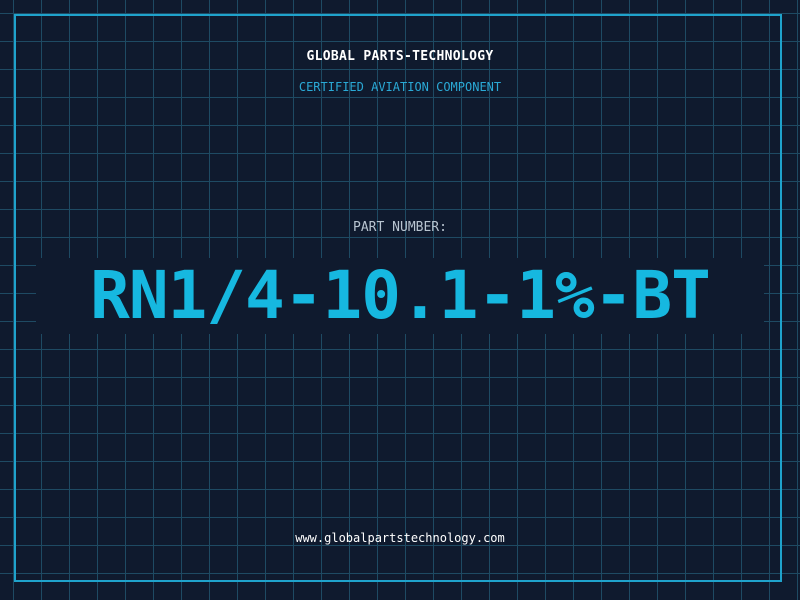  Describe the element at coordinates (400, 56) in the screenshot. I see `company-name: GLOBAL PARTS-TECHNOLOGY` at that location.